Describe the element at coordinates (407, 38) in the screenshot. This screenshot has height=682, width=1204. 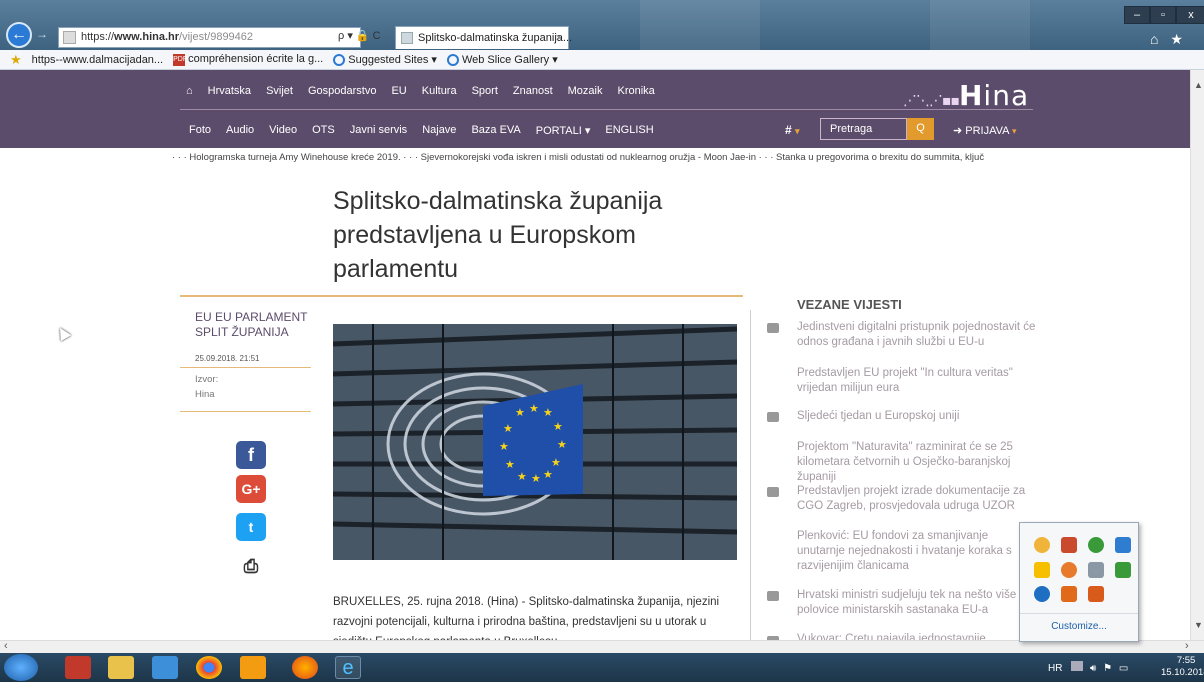
I see `tab-favicon` at that location.